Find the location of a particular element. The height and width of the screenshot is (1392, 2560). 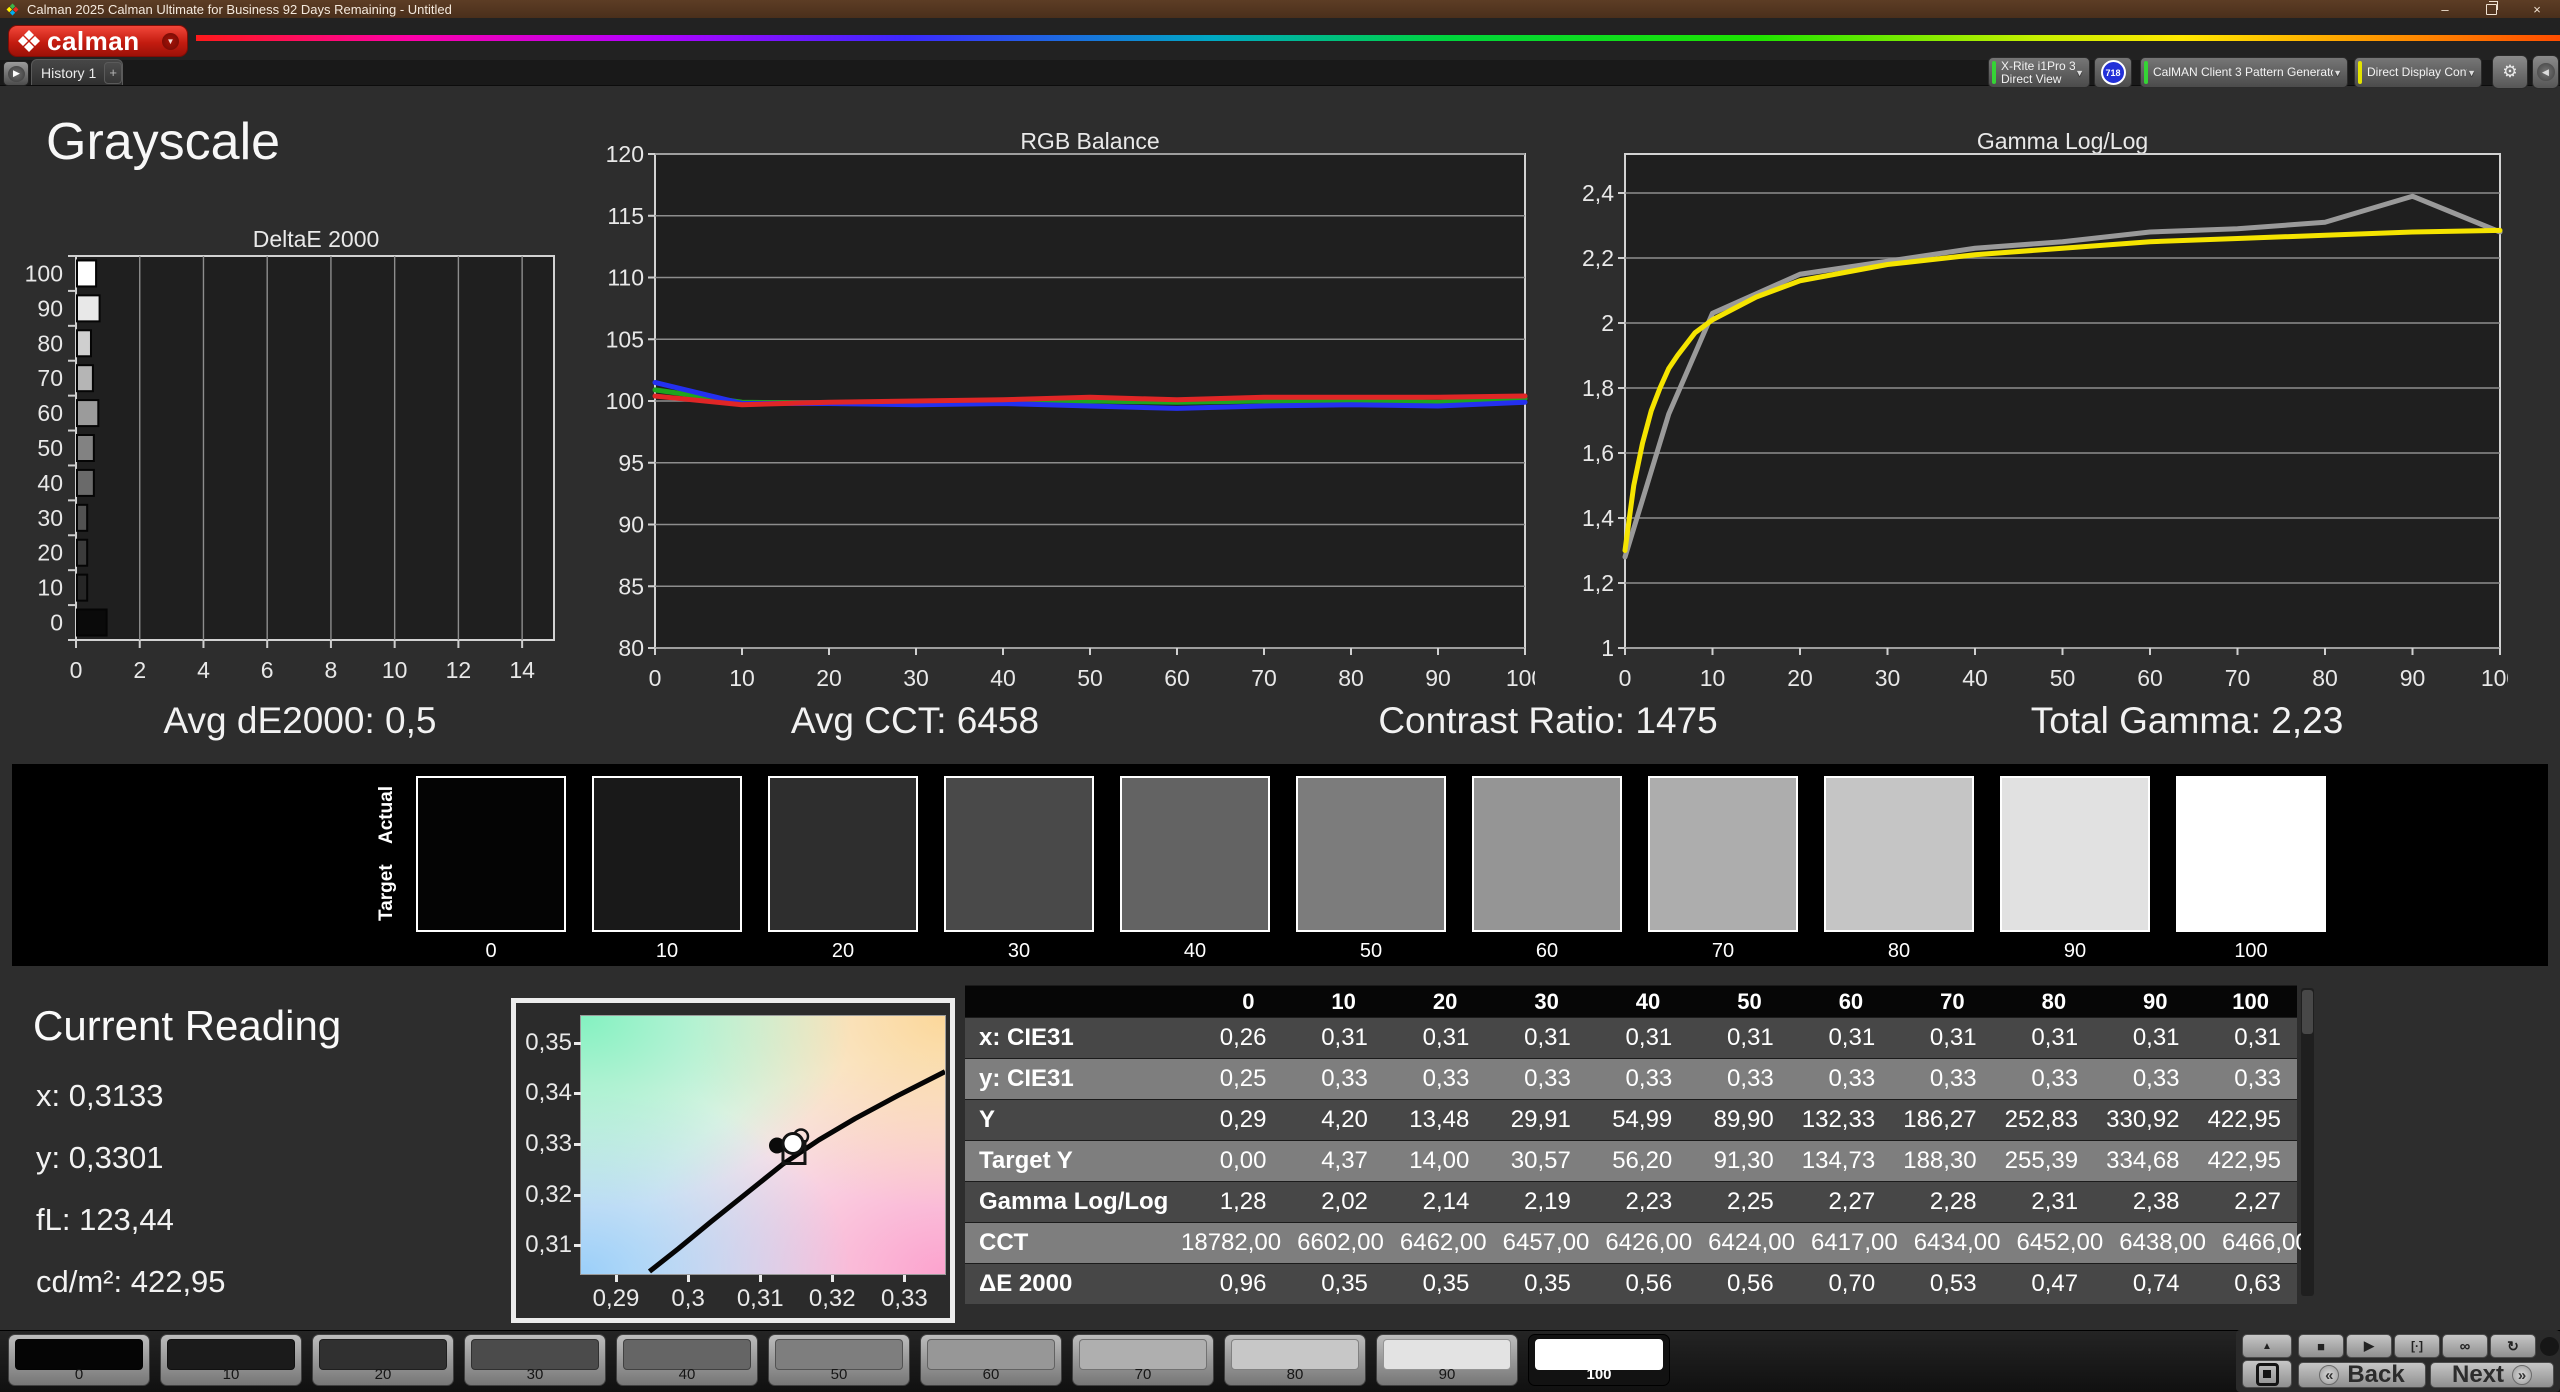

svg-text: 100 is located at coordinates (625, 401).